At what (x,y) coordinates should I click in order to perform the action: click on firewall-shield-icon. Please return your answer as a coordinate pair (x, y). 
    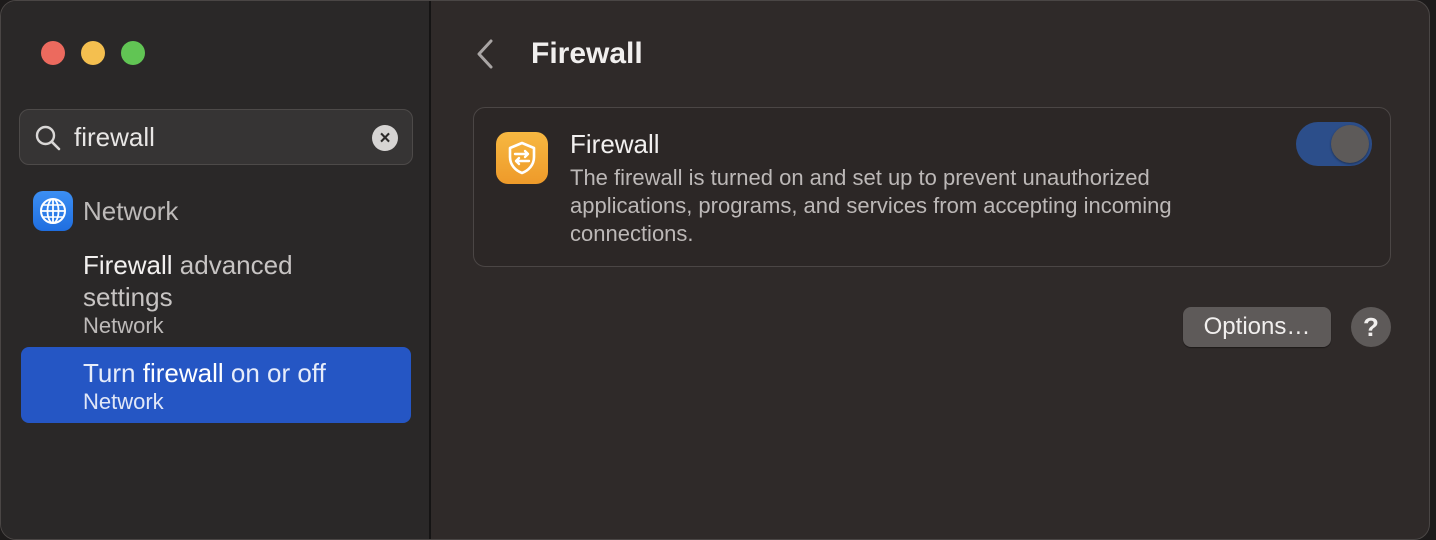
    Looking at the image, I should click on (522, 158).